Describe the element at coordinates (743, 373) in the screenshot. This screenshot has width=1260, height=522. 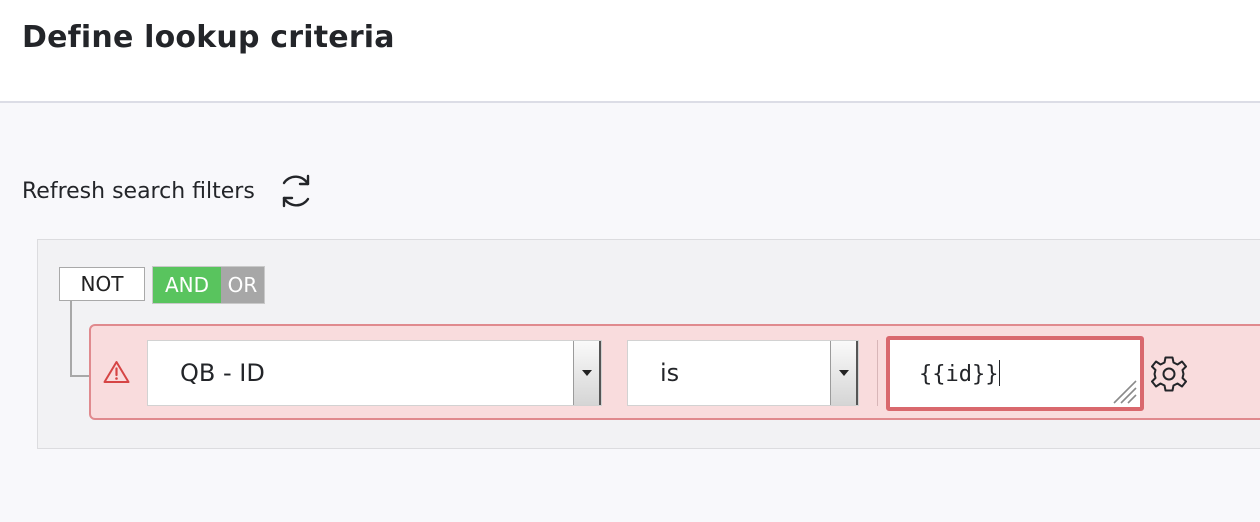
I see `operator-select: is` at that location.